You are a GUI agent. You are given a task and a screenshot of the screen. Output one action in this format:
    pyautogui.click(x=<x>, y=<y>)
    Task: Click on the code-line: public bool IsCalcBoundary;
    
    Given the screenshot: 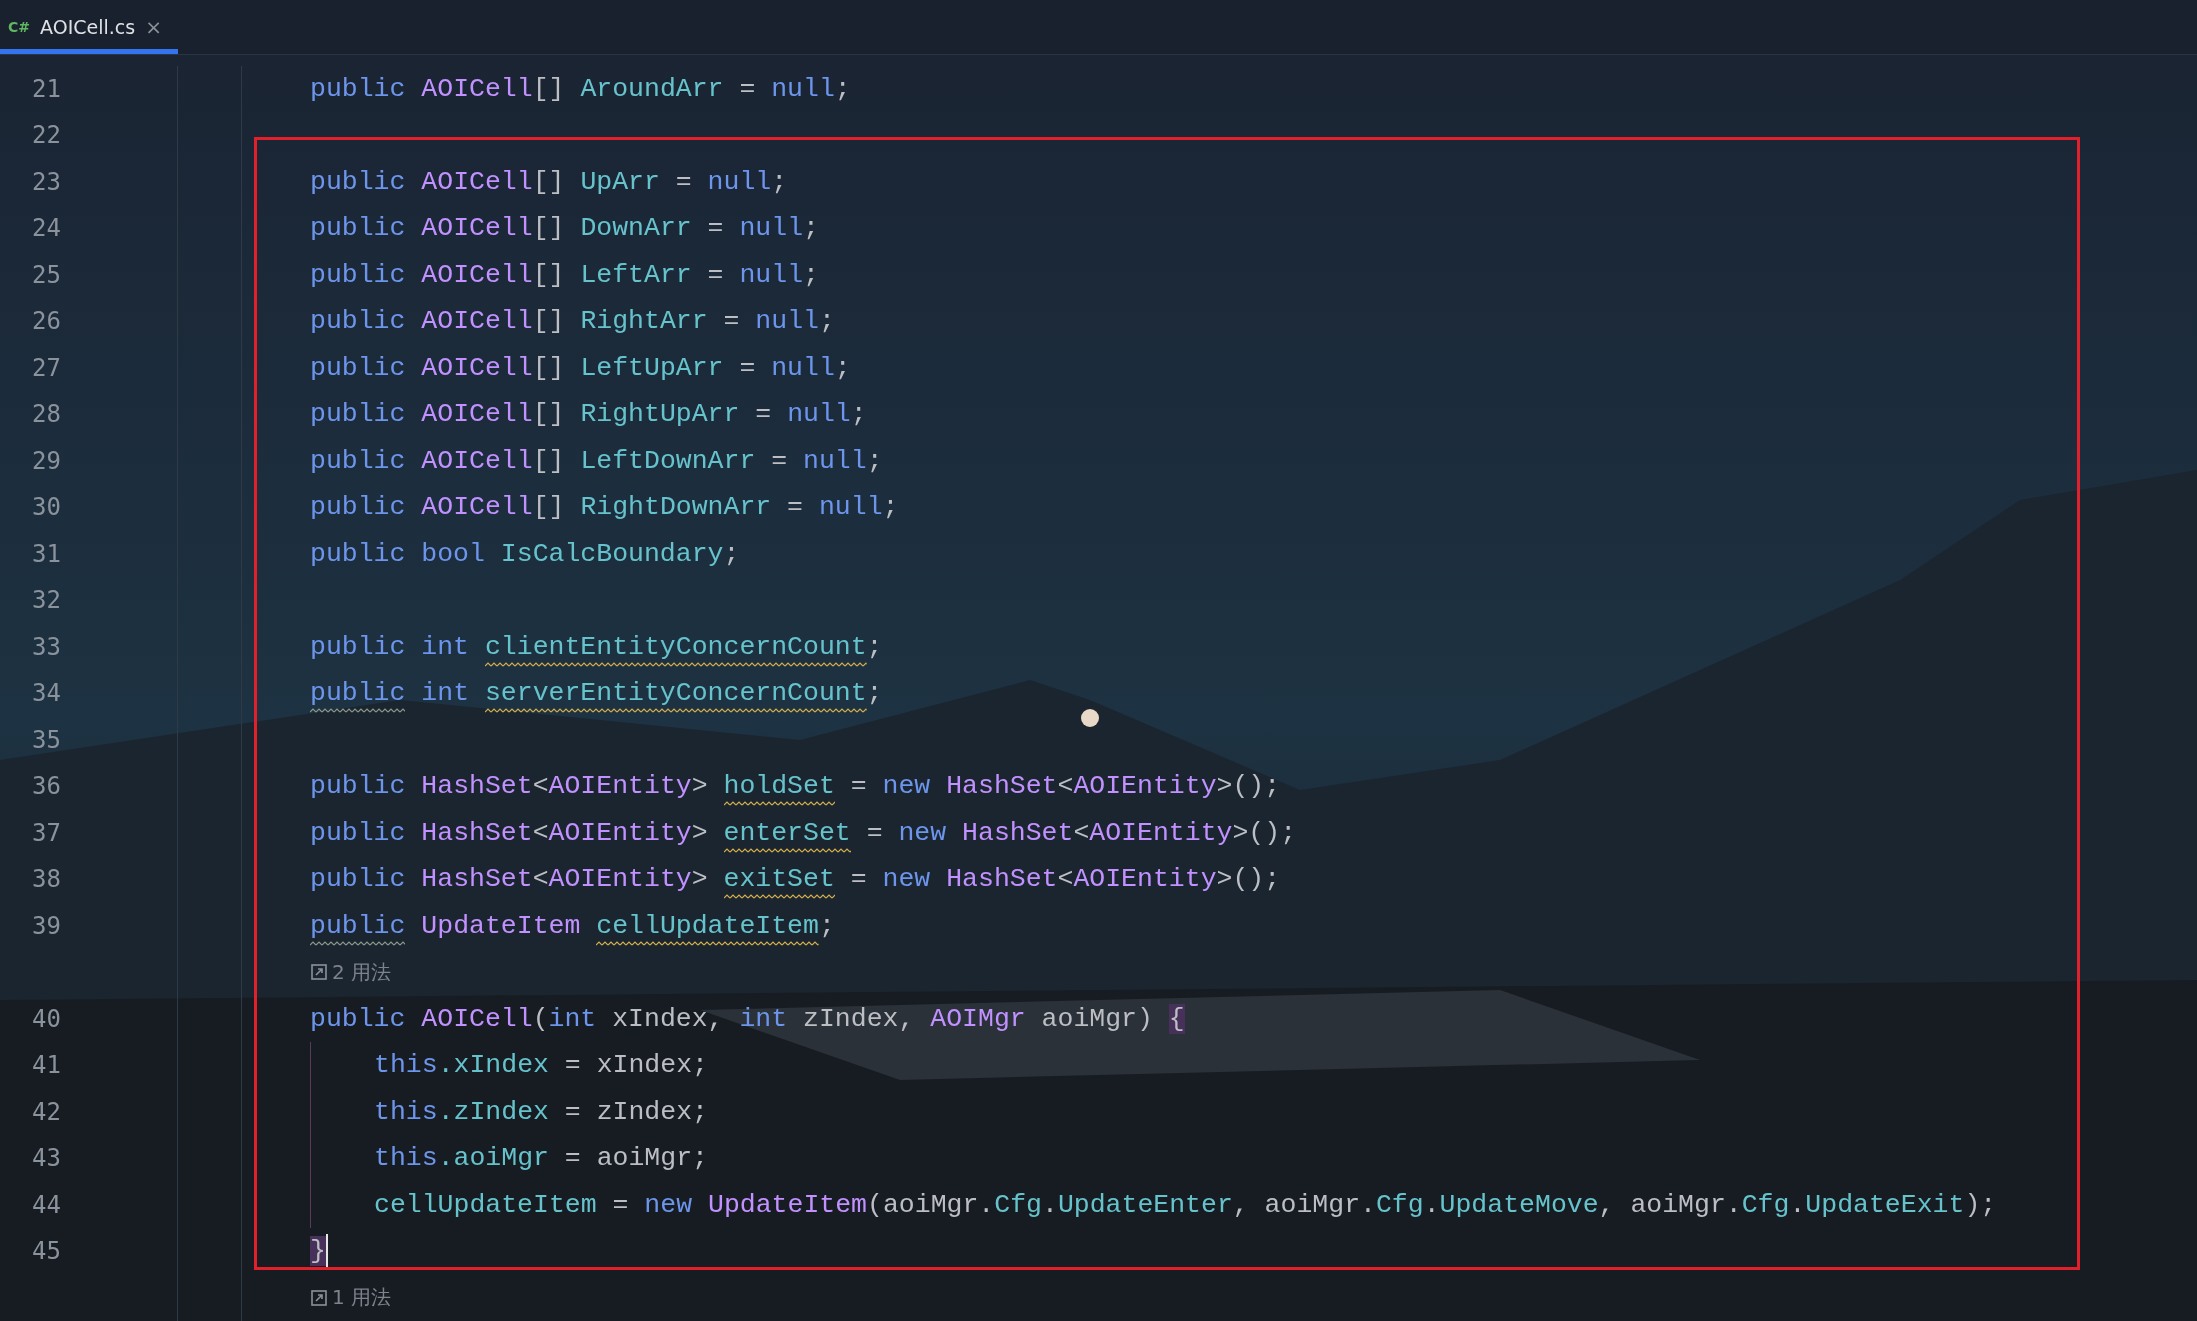 What is the action you would take?
    pyautogui.click(x=525, y=553)
    